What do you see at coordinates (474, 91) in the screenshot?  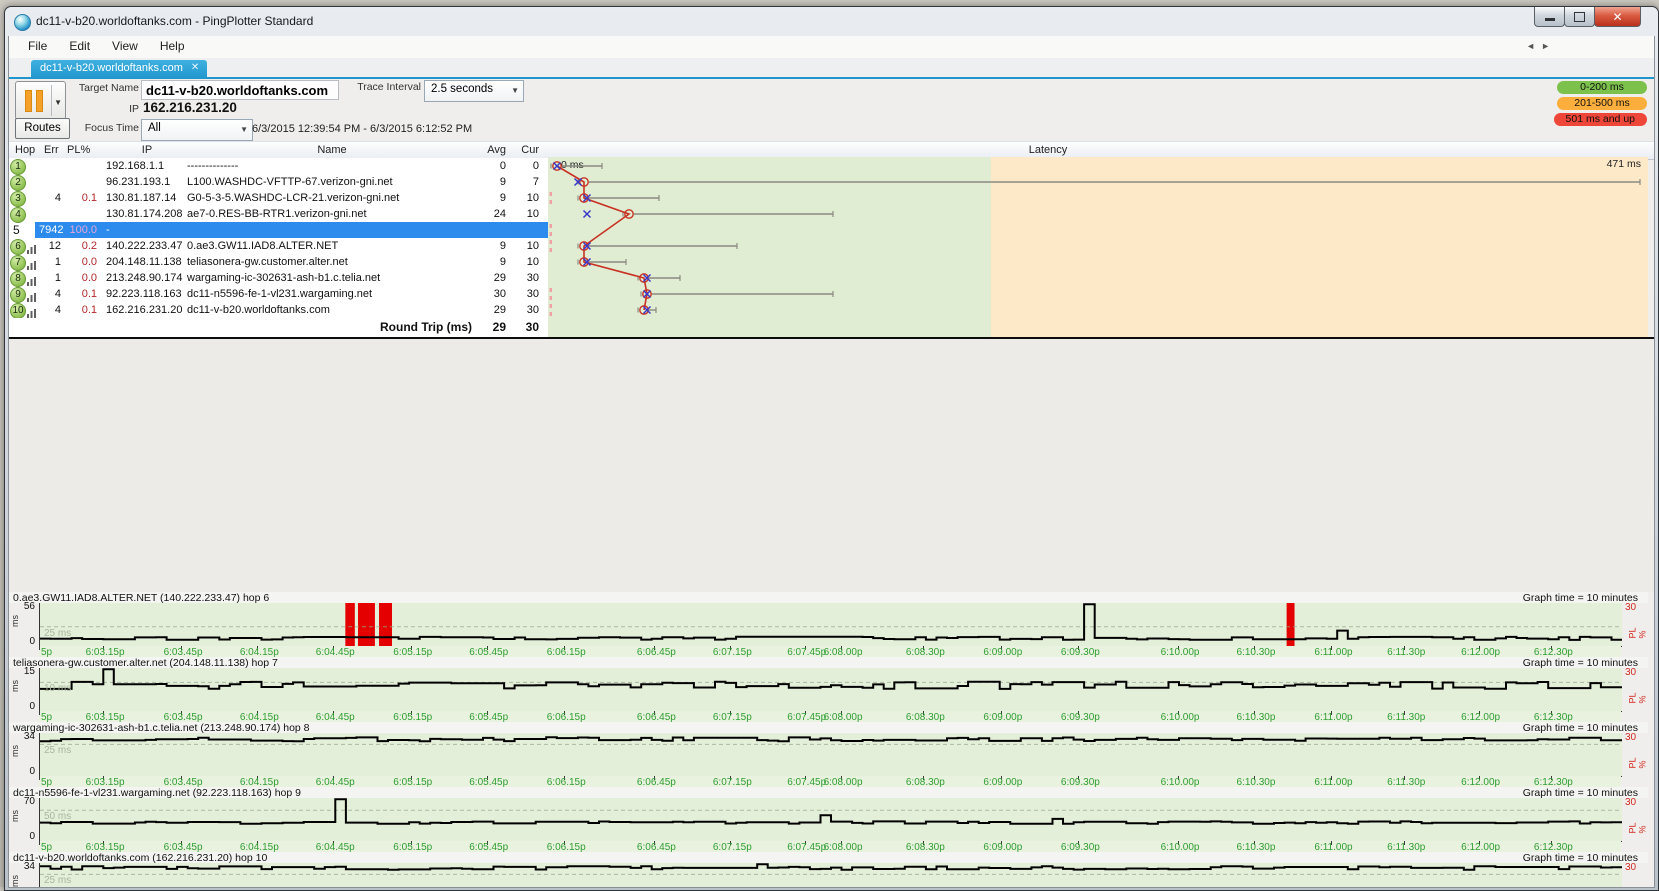 I see `trace-interval-select: 2.5 seconds ▼` at bounding box center [474, 91].